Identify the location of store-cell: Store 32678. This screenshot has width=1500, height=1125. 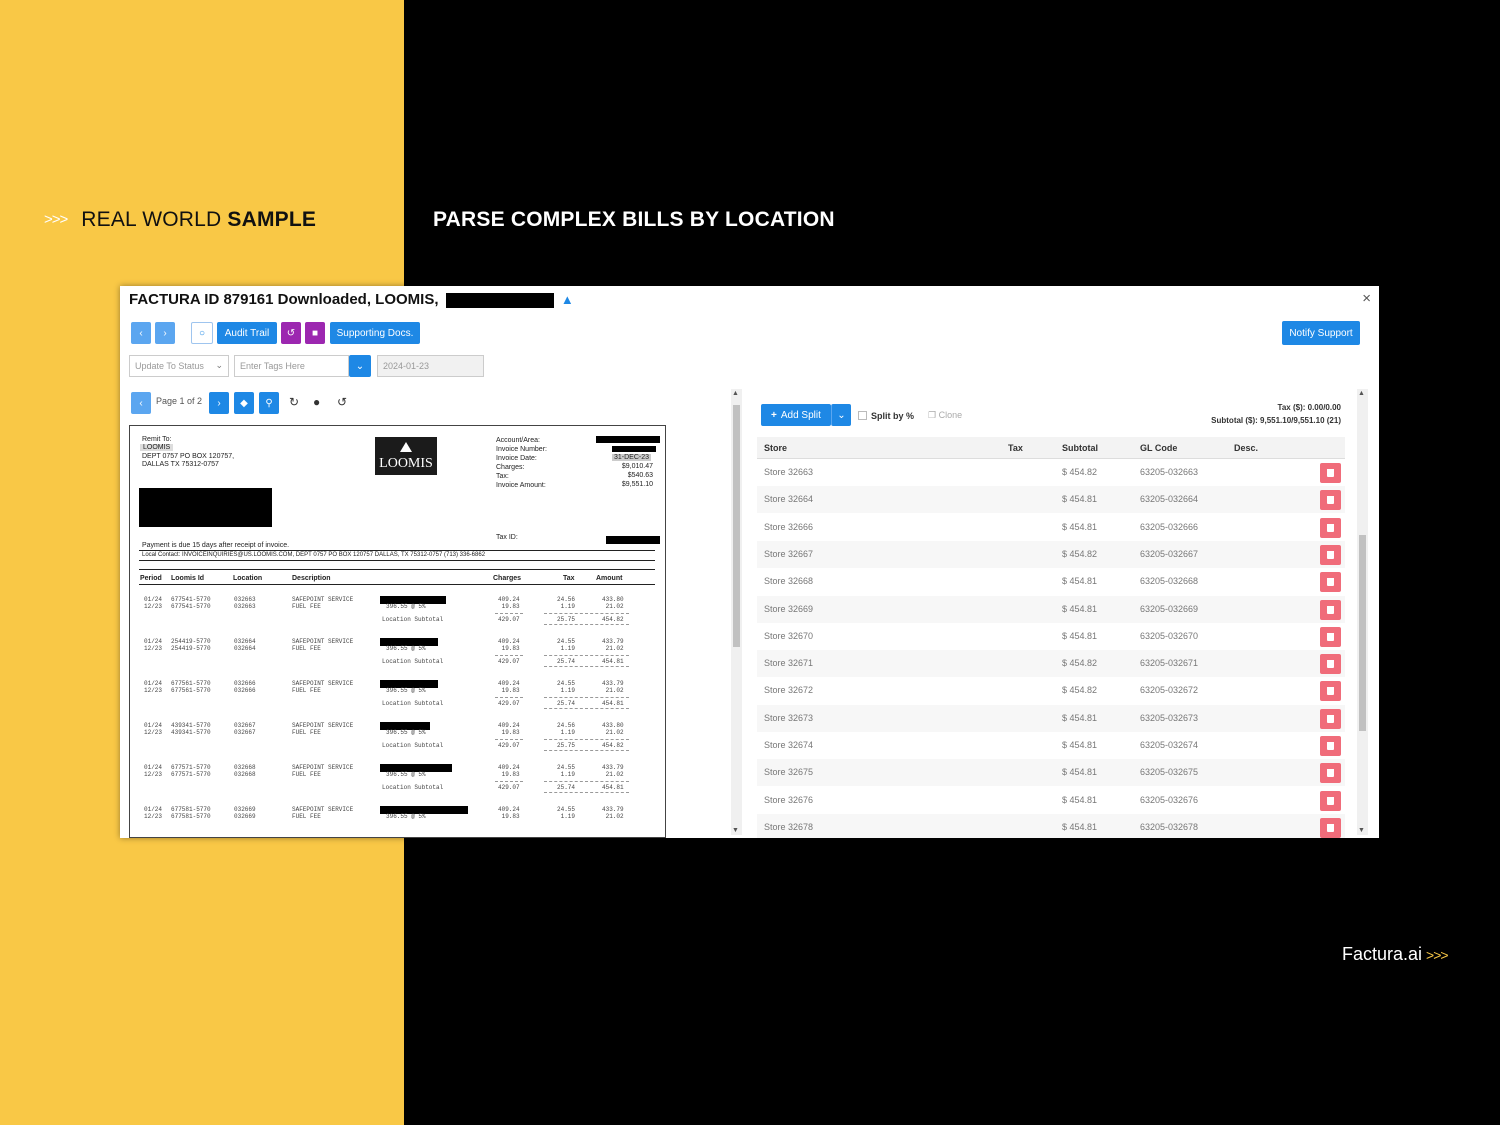
(788, 827).